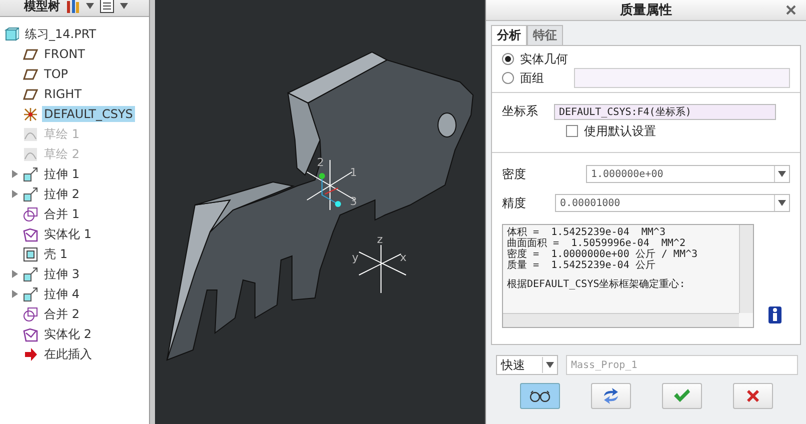 Image resolution: width=806 pixels, height=424 pixels. I want to click on coordinate-system-drawing, so click(331, 185).